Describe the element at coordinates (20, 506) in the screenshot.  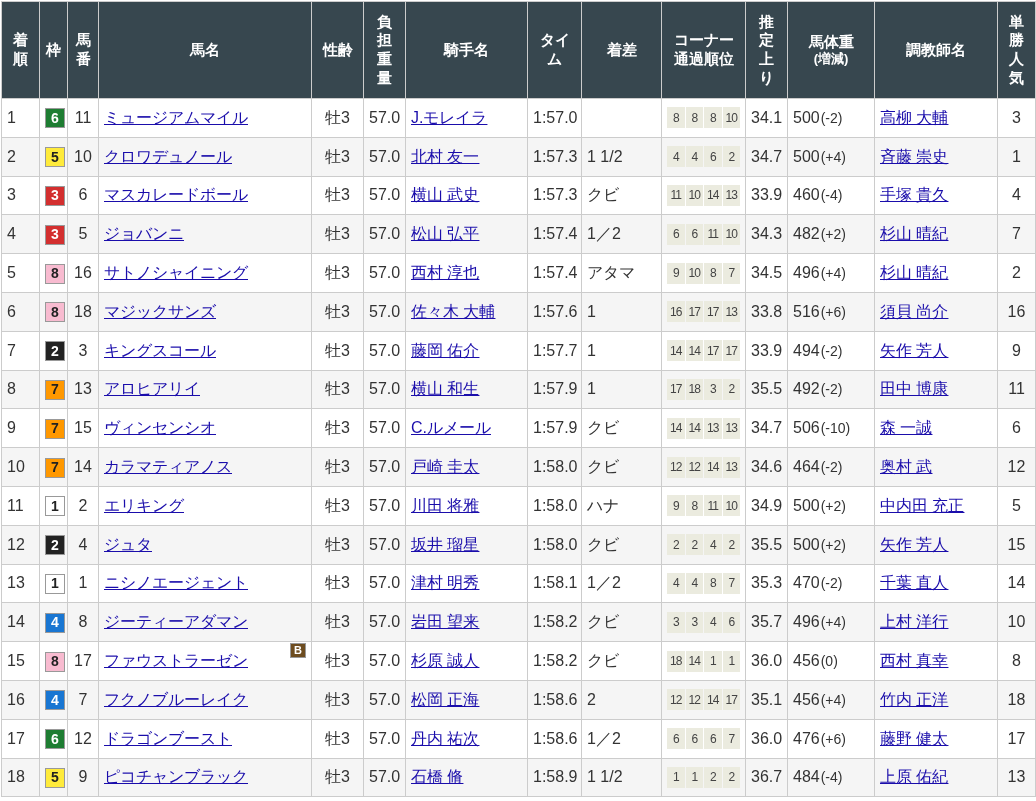
I see `rank-cell: 11` at that location.